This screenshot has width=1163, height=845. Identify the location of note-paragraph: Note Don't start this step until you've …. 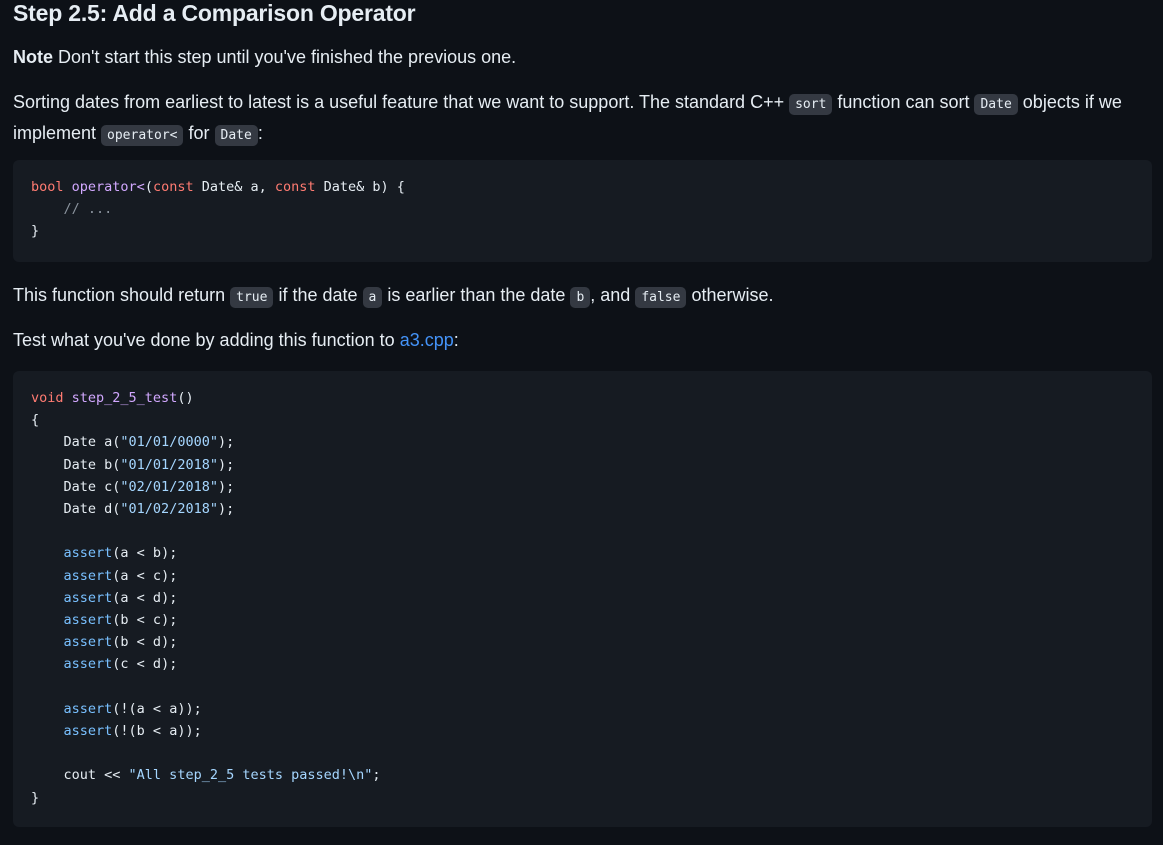
(582, 57).